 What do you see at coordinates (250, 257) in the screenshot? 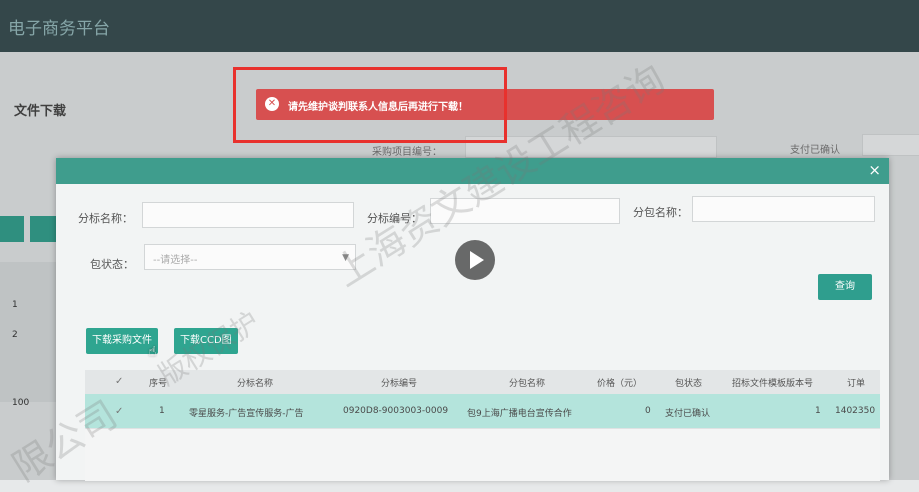
I see `package-status-select: --请选择-- ▼` at bounding box center [250, 257].